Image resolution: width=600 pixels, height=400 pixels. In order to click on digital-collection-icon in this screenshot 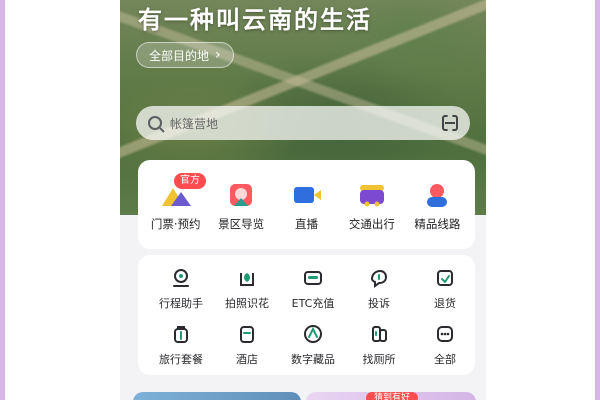, I will do `click(313, 334)`.